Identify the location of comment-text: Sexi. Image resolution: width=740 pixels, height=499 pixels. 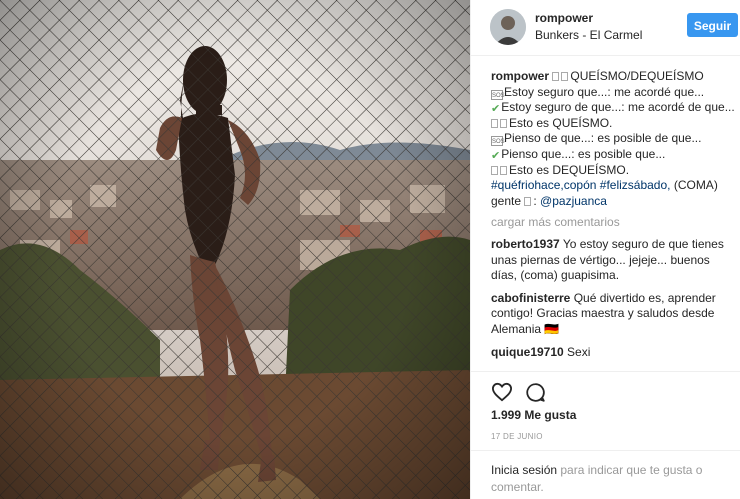
(579, 351).